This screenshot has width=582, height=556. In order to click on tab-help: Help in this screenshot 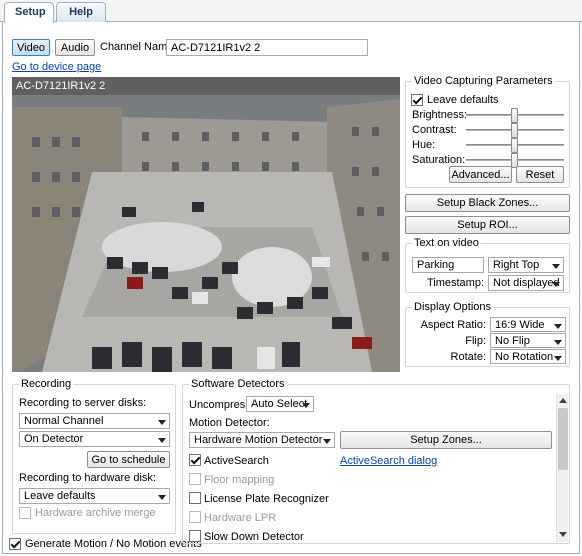, I will do `click(81, 12)`.